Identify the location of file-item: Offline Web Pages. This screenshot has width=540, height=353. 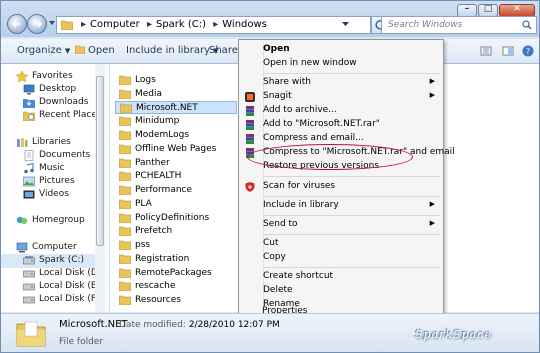
(176, 149).